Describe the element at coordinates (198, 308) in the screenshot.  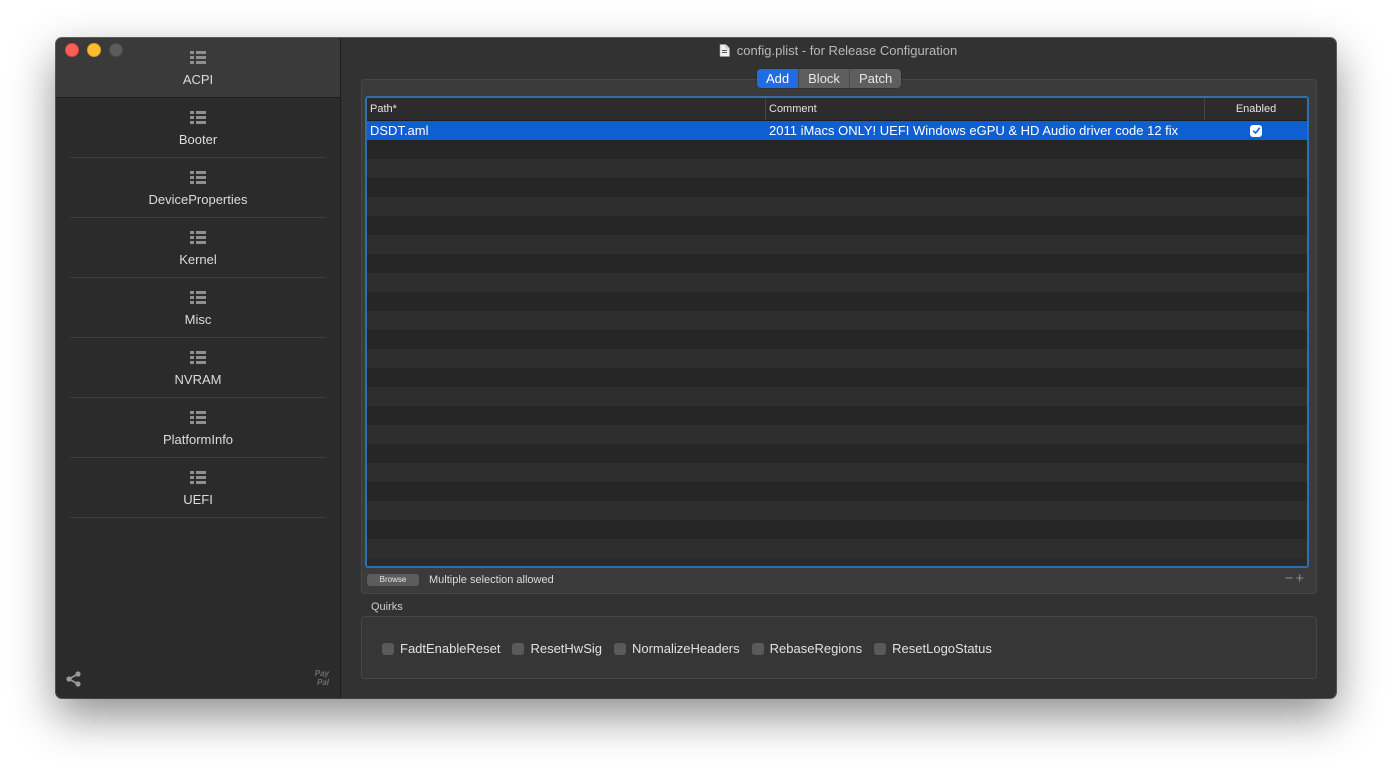
I see `sidebar-item-misc: Misc` at that location.